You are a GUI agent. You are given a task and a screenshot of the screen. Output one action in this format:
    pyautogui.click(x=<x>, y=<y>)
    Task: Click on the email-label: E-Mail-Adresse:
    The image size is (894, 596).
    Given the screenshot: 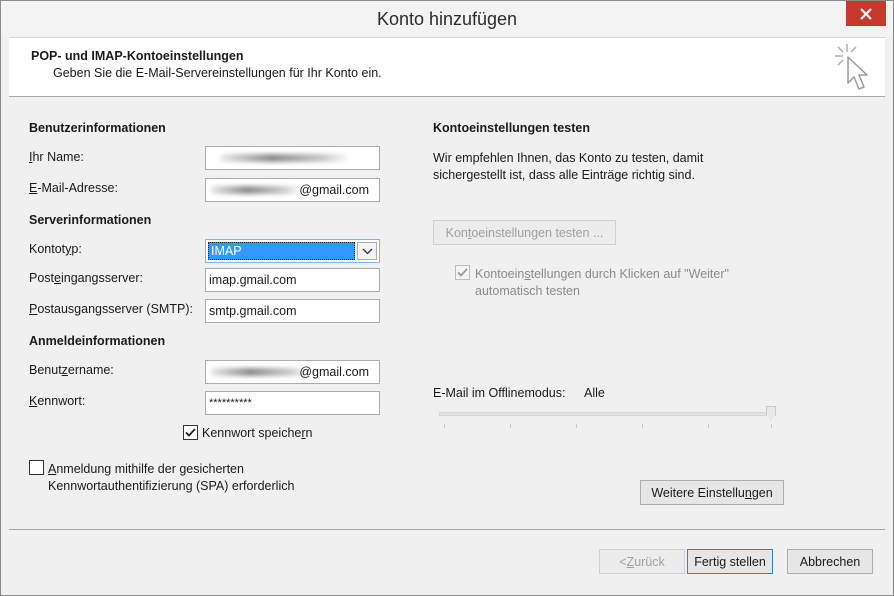 What is the action you would take?
    pyautogui.click(x=73, y=188)
    